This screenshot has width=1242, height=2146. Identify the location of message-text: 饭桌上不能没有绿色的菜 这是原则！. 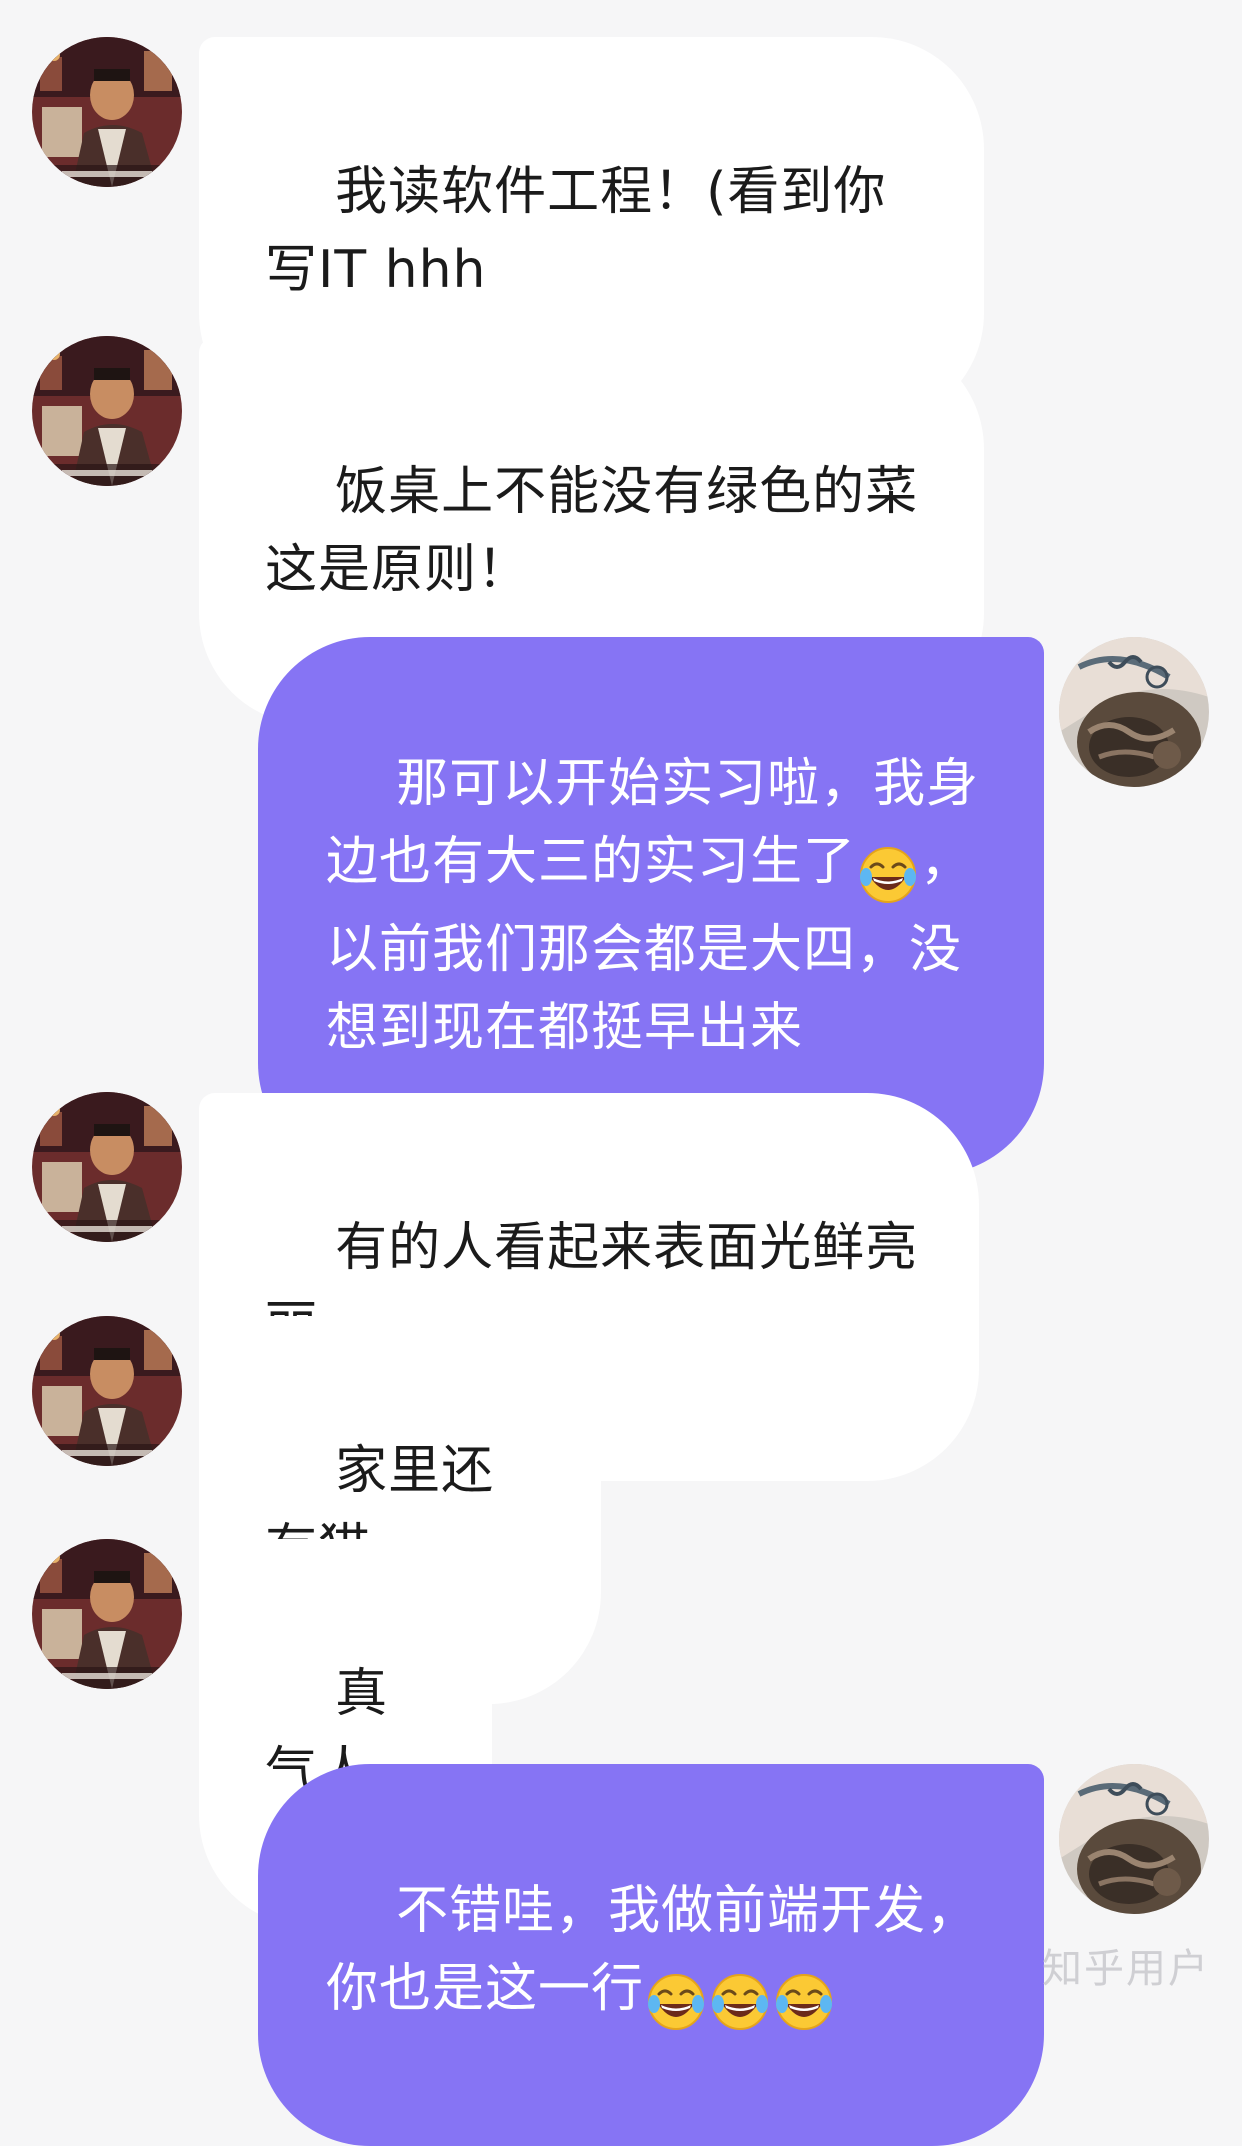
(600, 531).